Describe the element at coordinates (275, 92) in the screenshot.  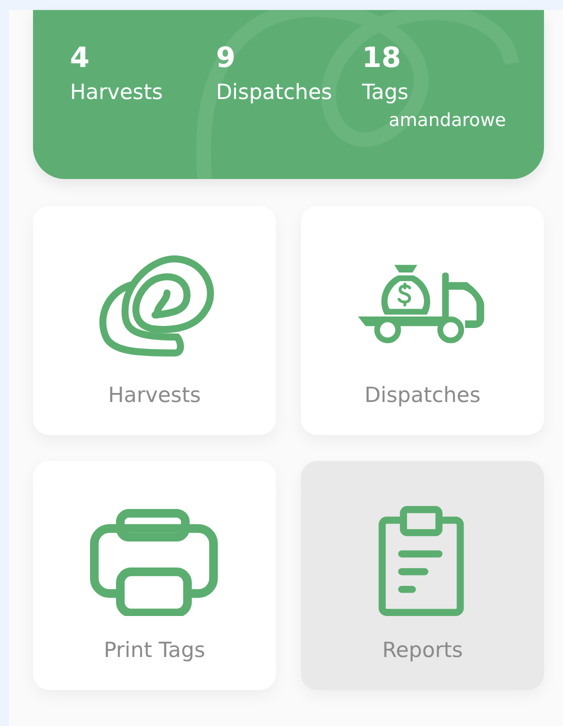
I see `stat-label: Dispatches` at that location.